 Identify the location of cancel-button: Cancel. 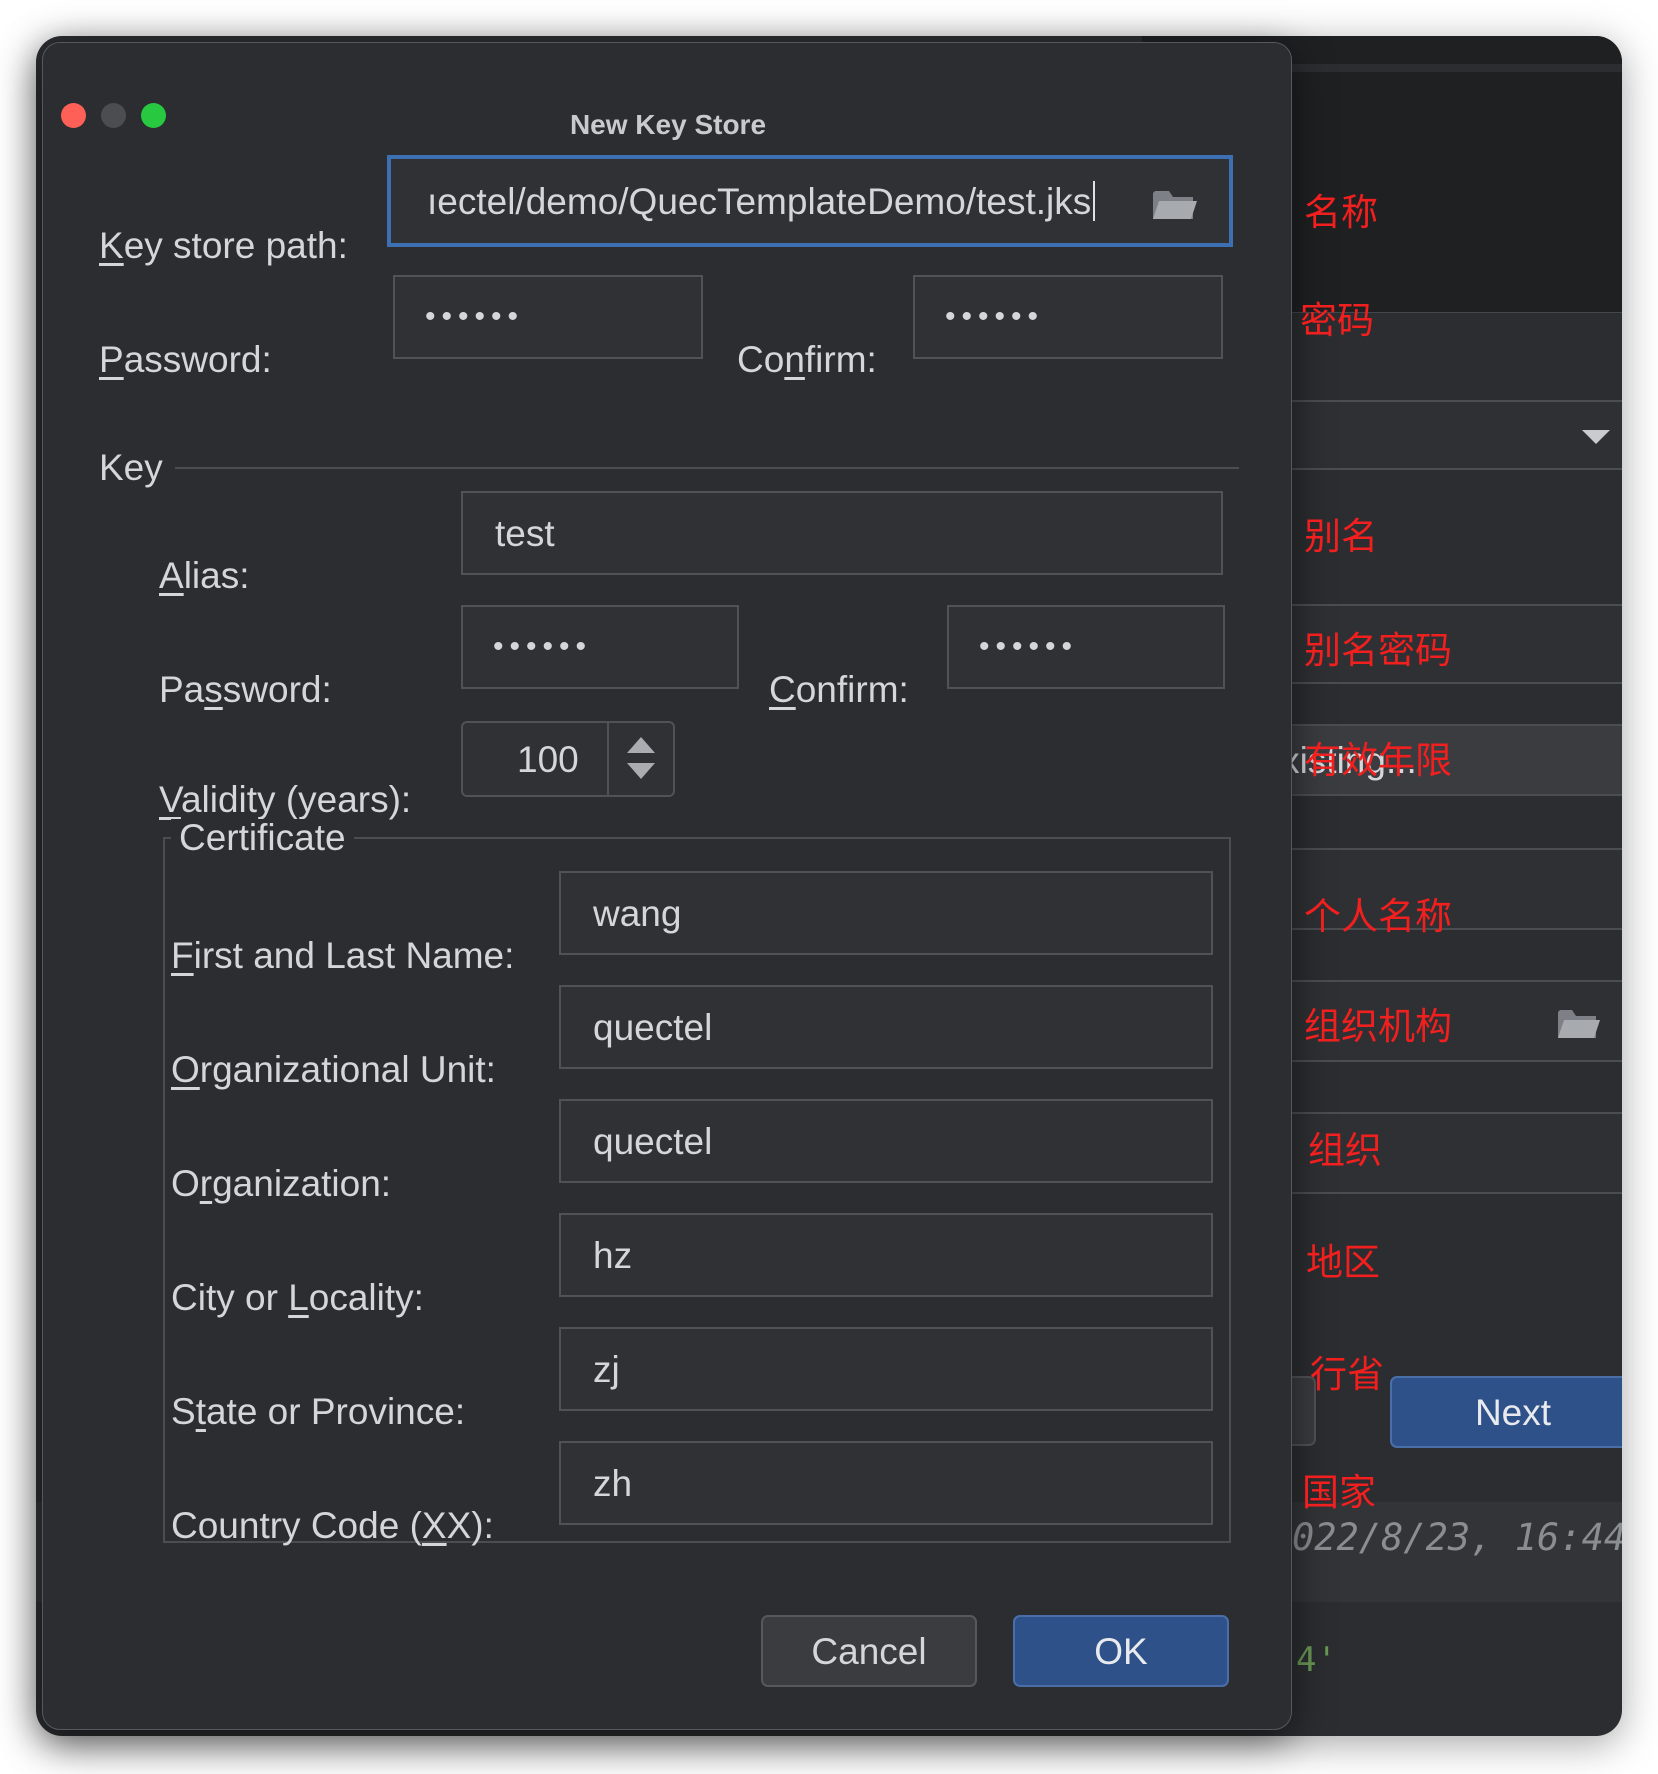
(869, 1651).